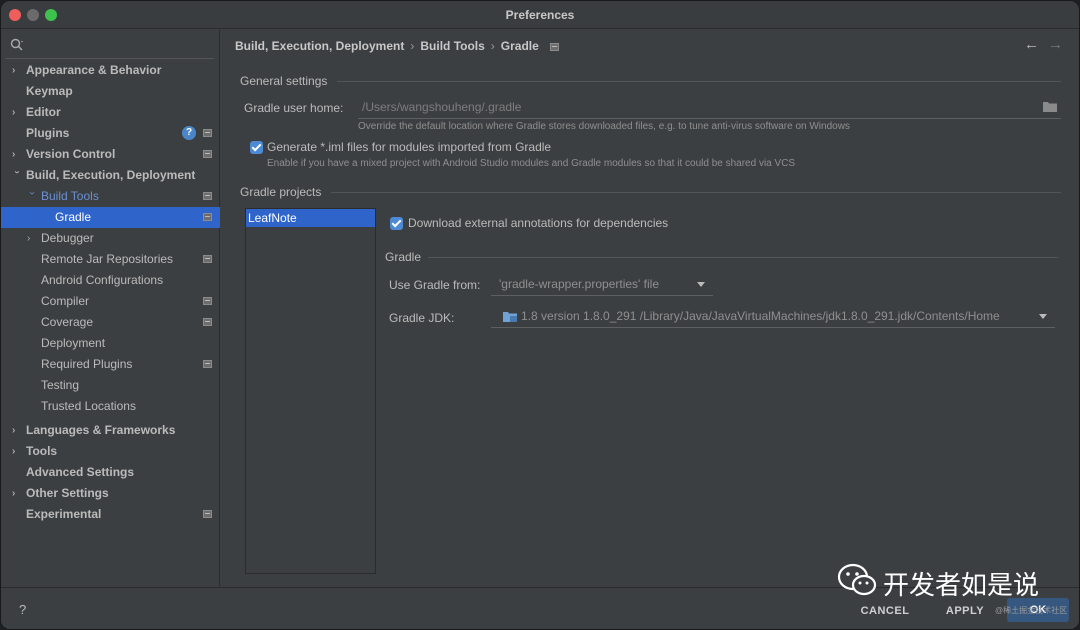  What do you see at coordinates (110, 493) in the screenshot?
I see `sidebar-item-other-settings: › Other Settings` at bounding box center [110, 493].